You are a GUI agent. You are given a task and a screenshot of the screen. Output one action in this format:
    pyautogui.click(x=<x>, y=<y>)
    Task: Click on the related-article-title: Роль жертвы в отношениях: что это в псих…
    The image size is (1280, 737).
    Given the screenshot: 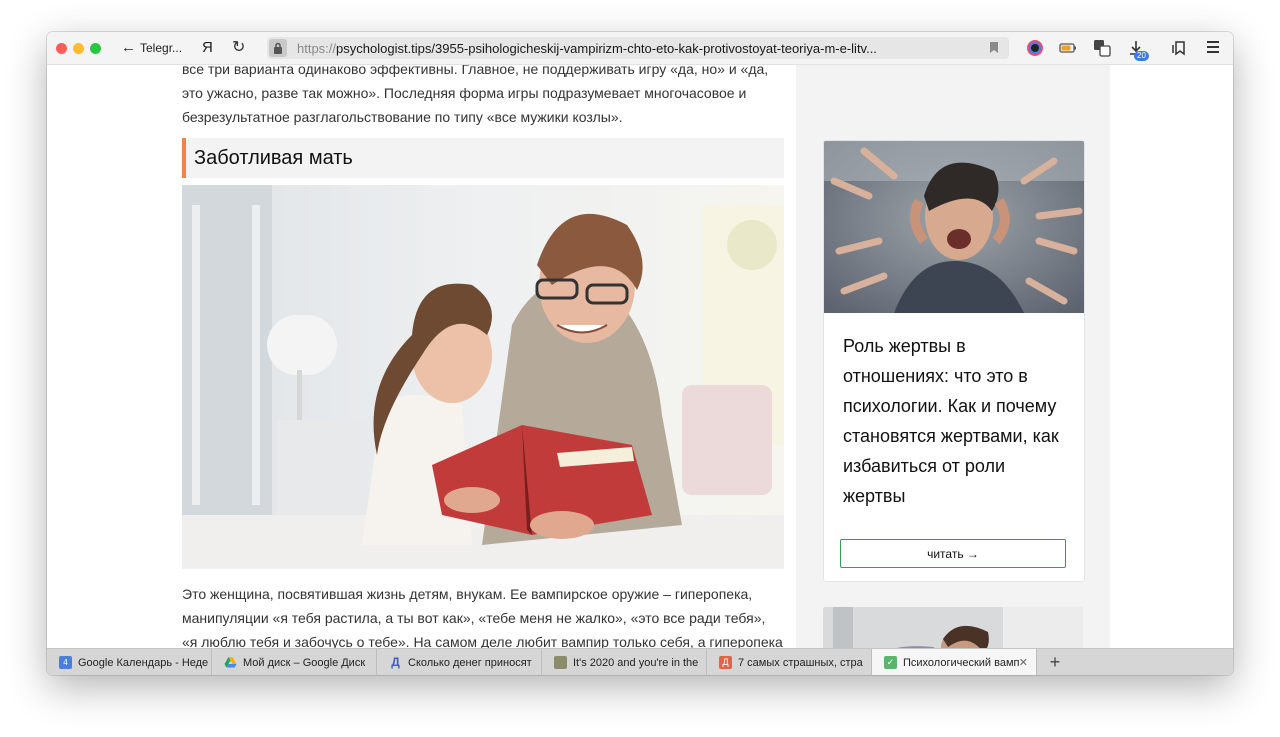 What is the action you would take?
    pyautogui.click(x=953, y=421)
    